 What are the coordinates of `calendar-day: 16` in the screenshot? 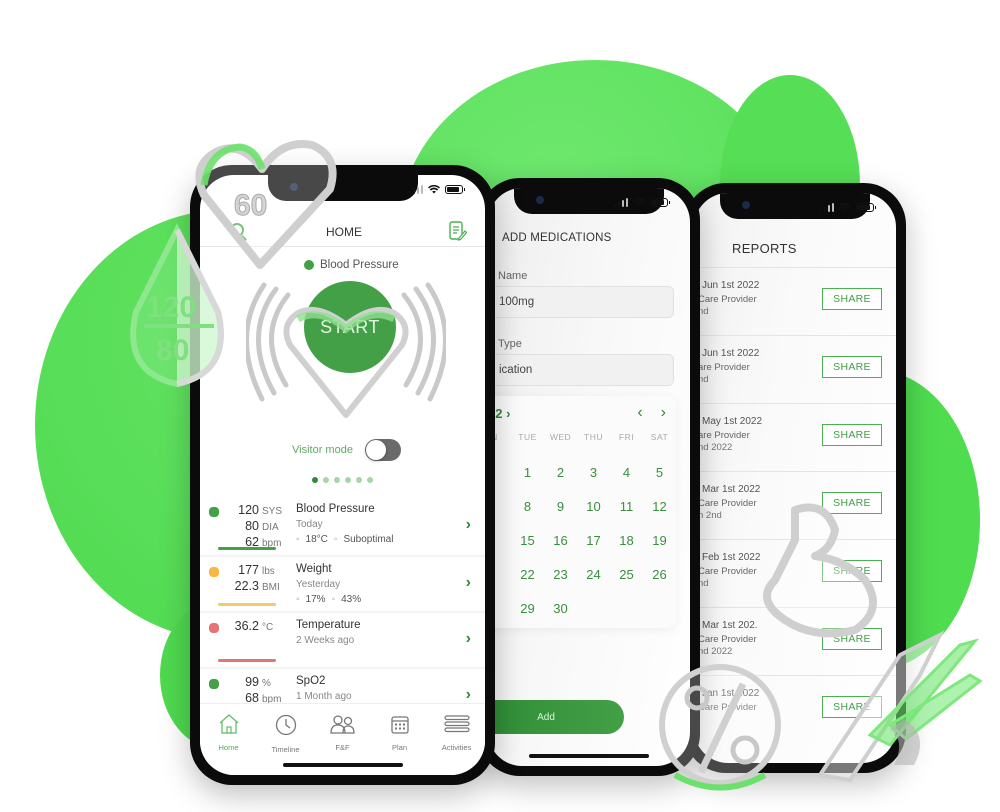 It's located at (560, 541).